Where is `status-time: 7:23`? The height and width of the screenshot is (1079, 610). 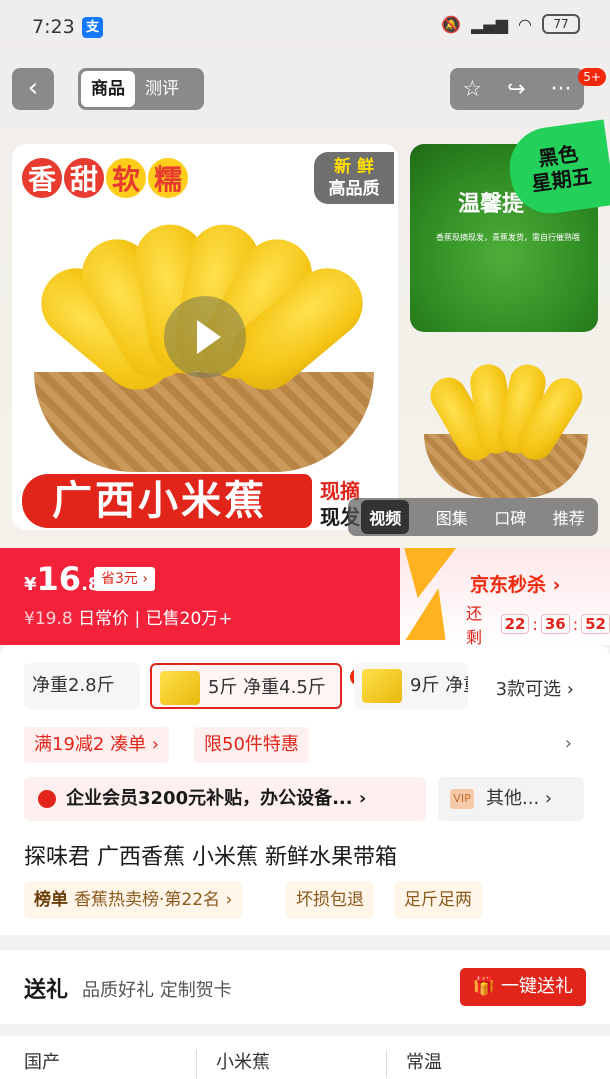
status-time: 7:23 is located at coordinates (53, 27).